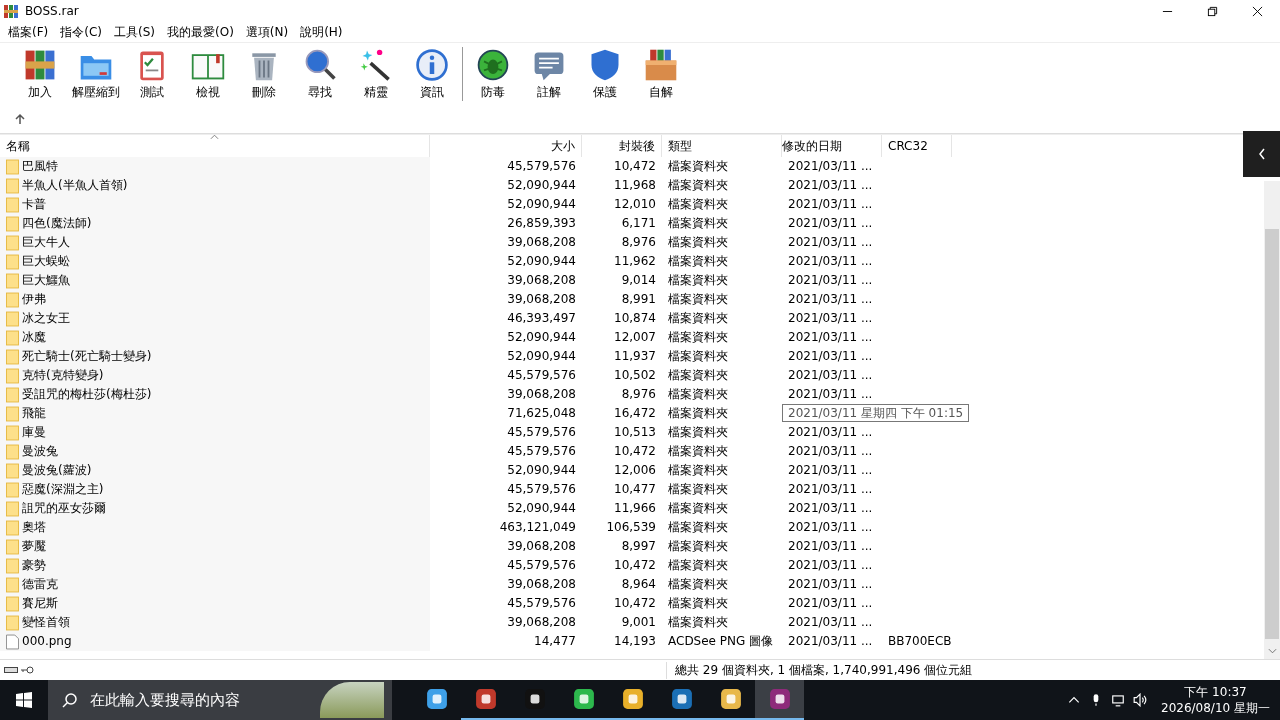  What do you see at coordinates (200, 32) in the screenshot?
I see `menu-item: 我的最愛(O)` at bounding box center [200, 32].